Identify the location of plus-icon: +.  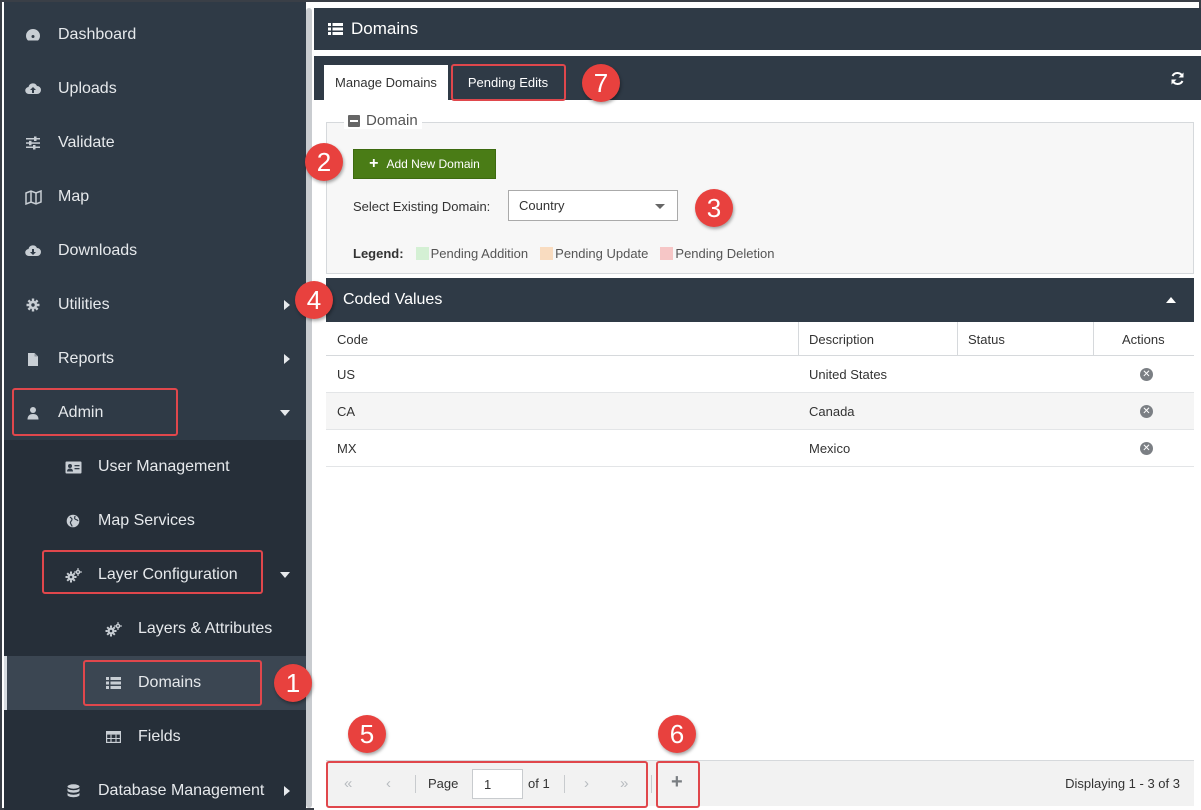
(374, 163).